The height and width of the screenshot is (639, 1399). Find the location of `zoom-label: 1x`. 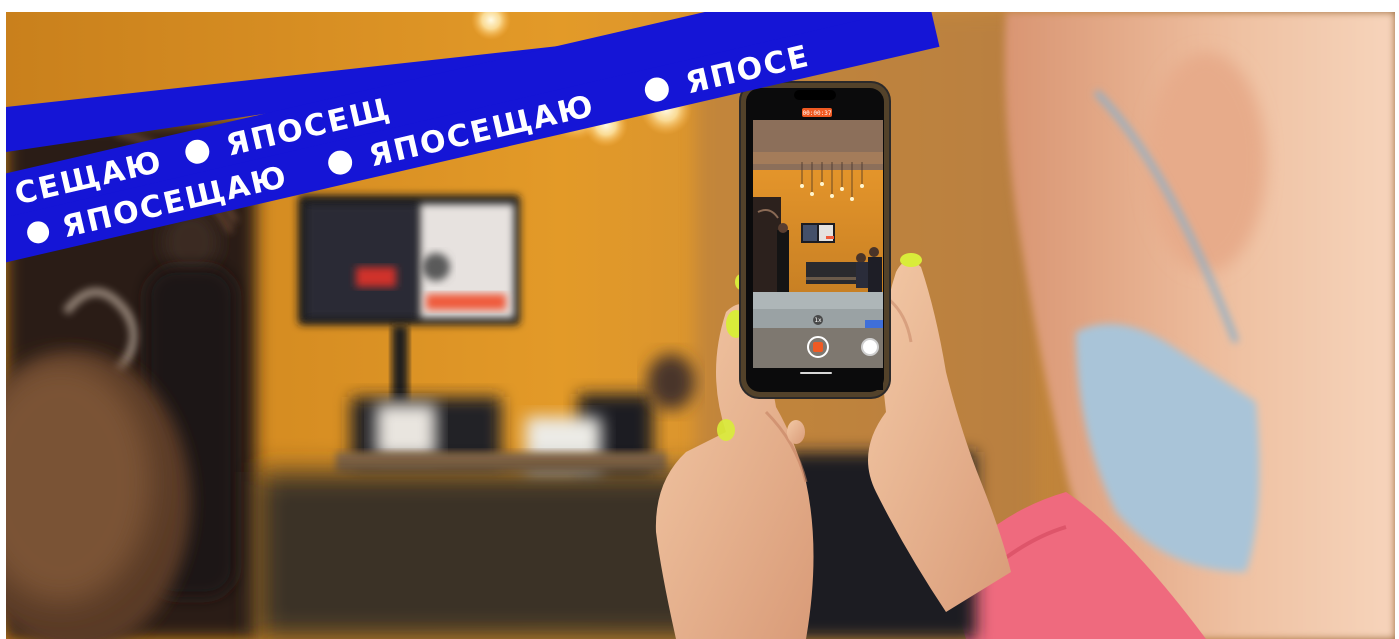

zoom-label: 1x is located at coordinates (818, 320).